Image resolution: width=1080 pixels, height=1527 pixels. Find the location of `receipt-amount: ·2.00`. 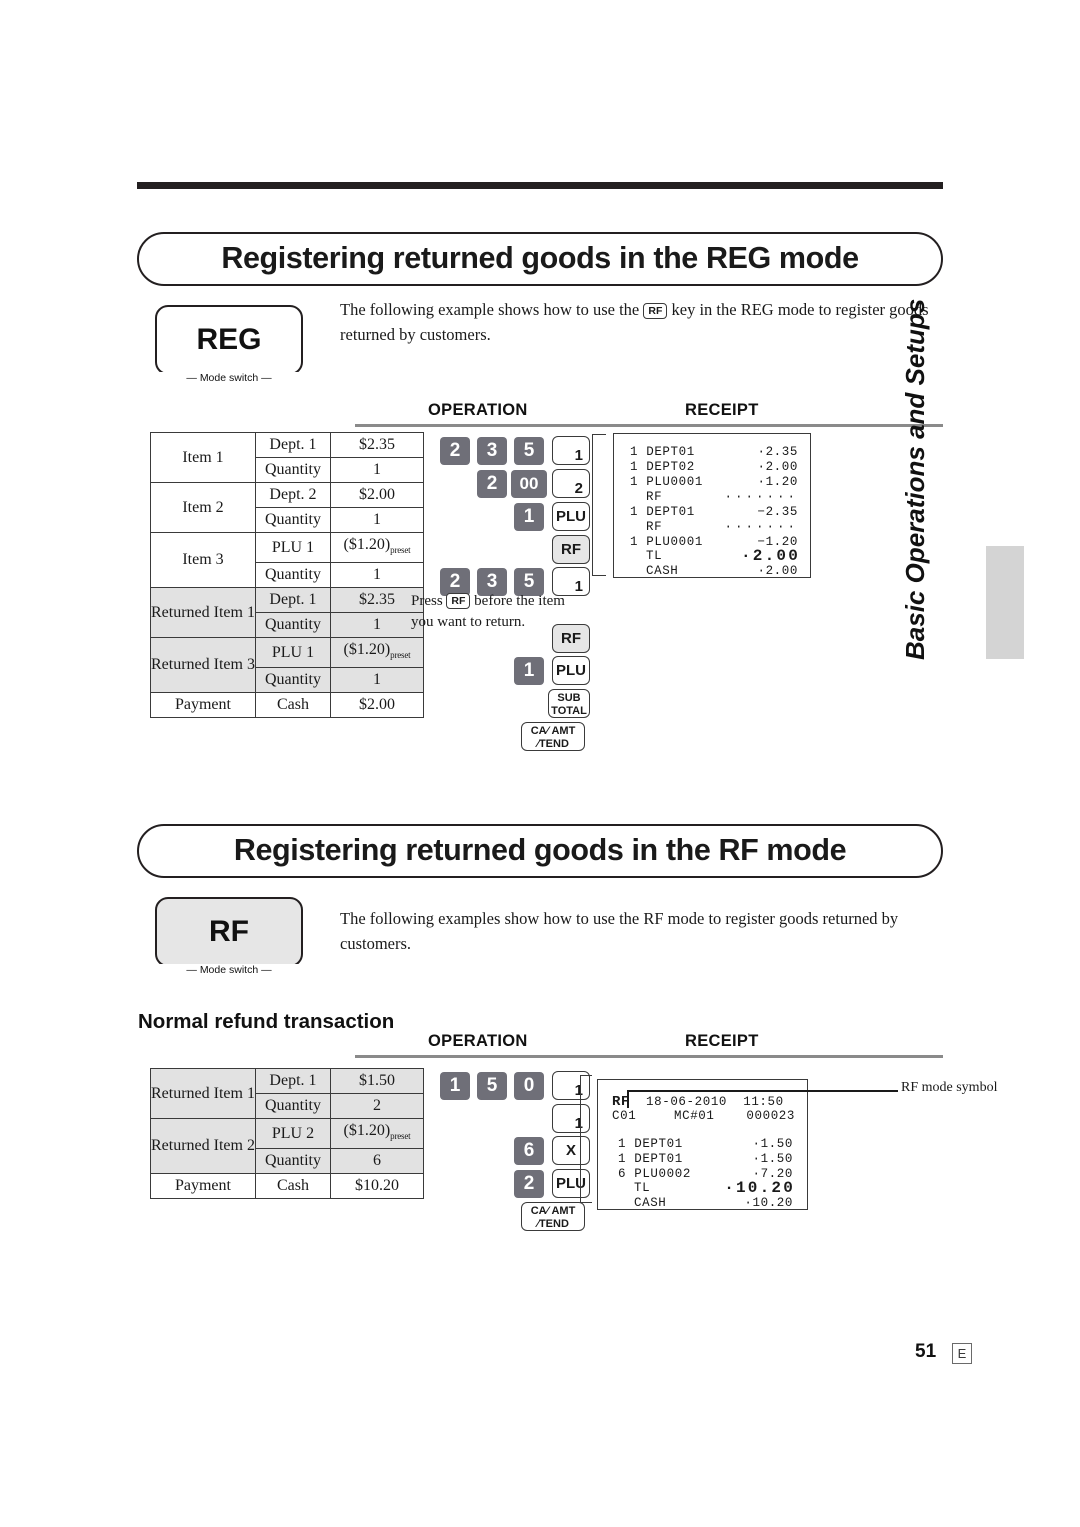

receipt-amount: ·2.00 is located at coordinates (777, 571).